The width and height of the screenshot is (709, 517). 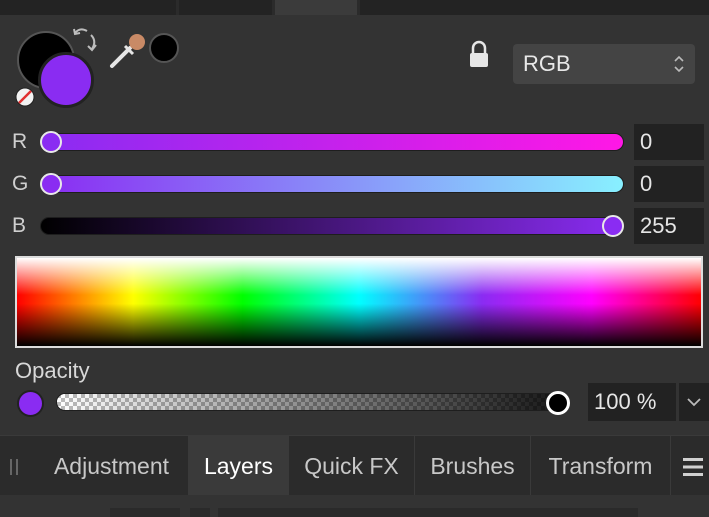 What do you see at coordinates (613, 226) in the screenshot?
I see `slider-thumb-b` at bounding box center [613, 226].